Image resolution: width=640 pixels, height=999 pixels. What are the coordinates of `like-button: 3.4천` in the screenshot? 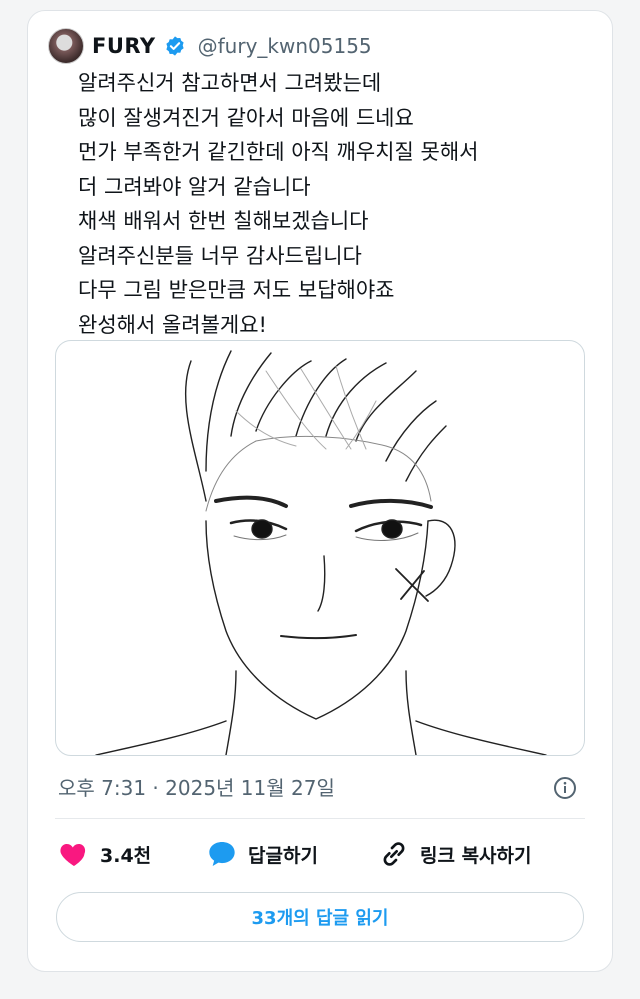 It's located at (104, 854).